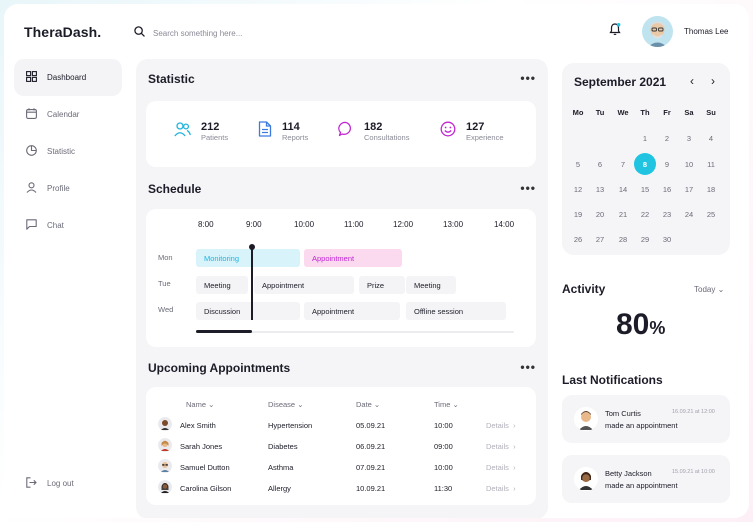  I want to click on calendar-date: 17, so click(689, 189).